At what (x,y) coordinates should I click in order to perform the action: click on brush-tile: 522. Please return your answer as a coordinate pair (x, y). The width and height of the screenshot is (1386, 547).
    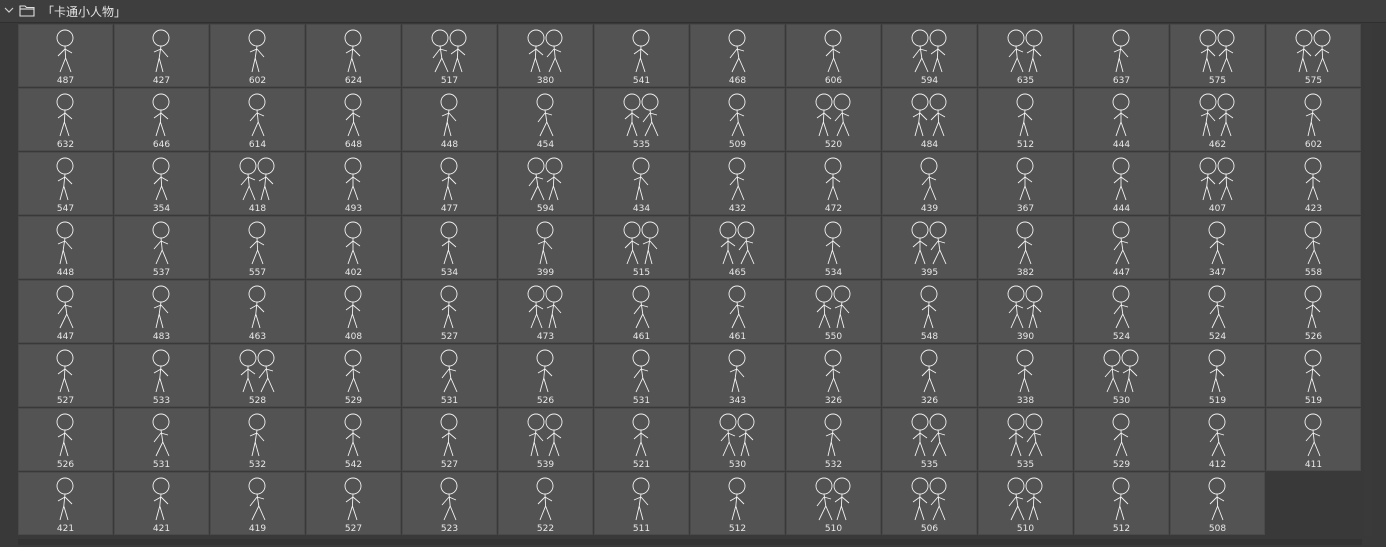
    Looking at the image, I should click on (545, 503).